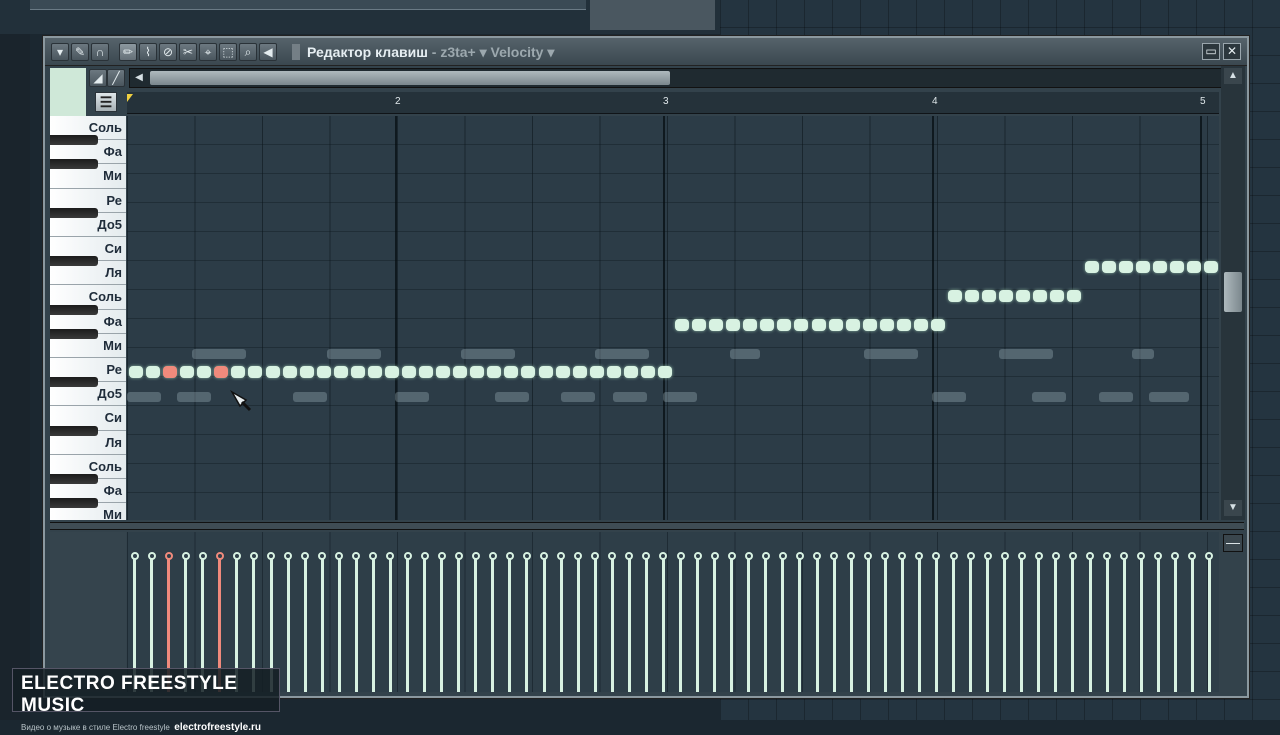 Image resolution: width=1280 pixels, height=735 pixels. What do you see at coordinates (100, 52) in the screenshot?
I see `magnet-icon: ∩` at bounding box center [100, 52].